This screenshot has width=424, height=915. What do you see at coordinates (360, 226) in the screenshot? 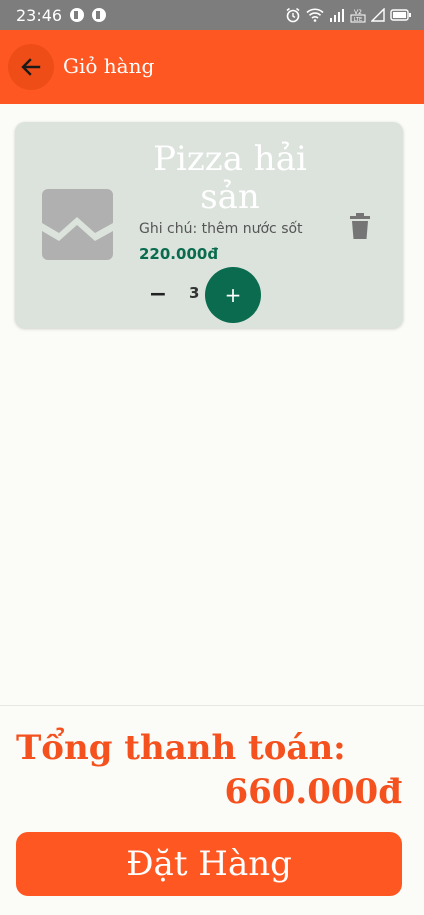
I see `trash-icon` at bounding box center [360, 226].